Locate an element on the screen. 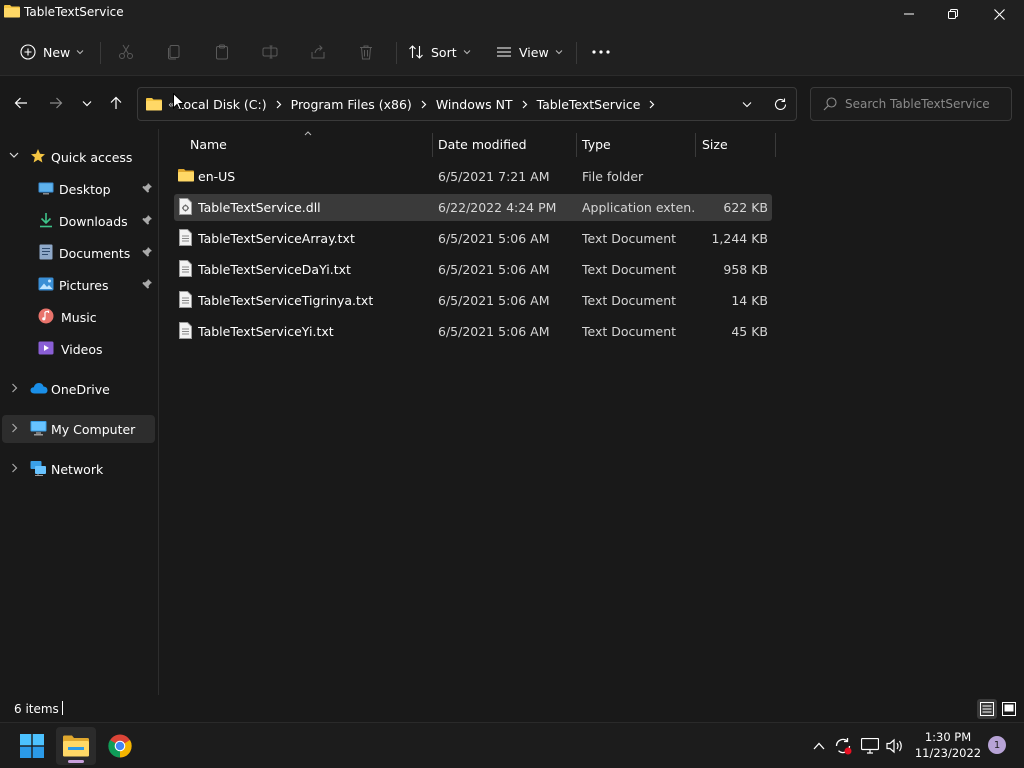 This screenshot has height=768, width=1024. column-header-name: Name is located at coordinates (208, 144).